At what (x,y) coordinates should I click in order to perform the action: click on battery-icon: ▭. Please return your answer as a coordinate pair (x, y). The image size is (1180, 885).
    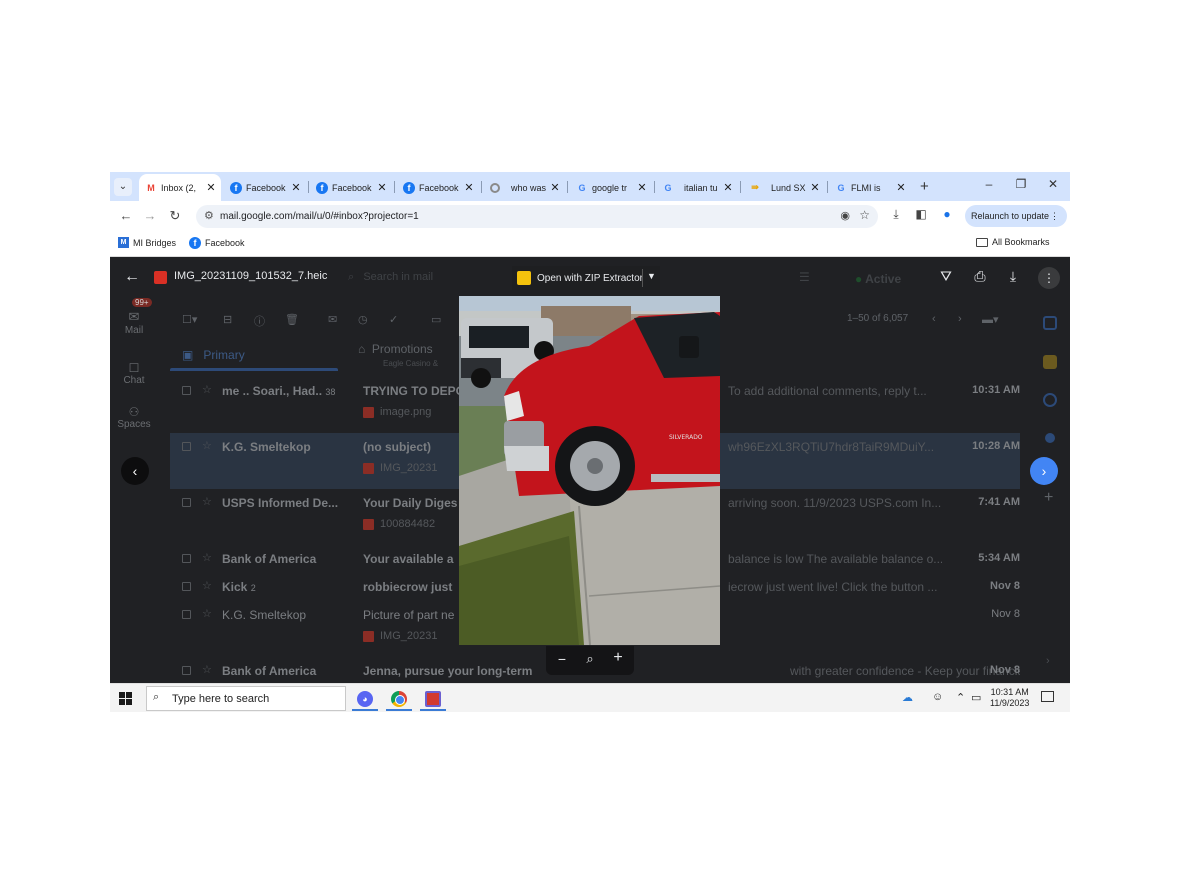
    Looking at the image, I should click on (976, 697).